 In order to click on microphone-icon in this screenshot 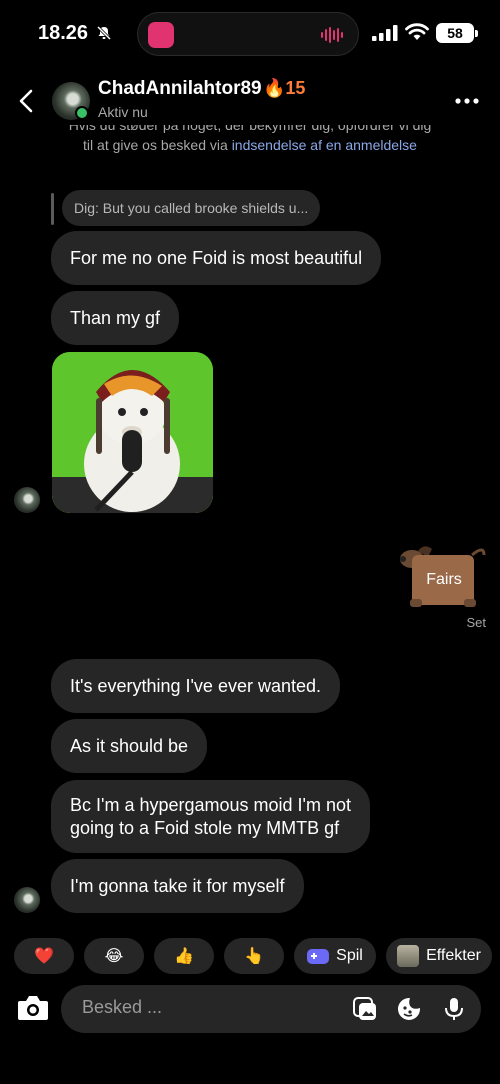, I will do `click(454, 1009)`.